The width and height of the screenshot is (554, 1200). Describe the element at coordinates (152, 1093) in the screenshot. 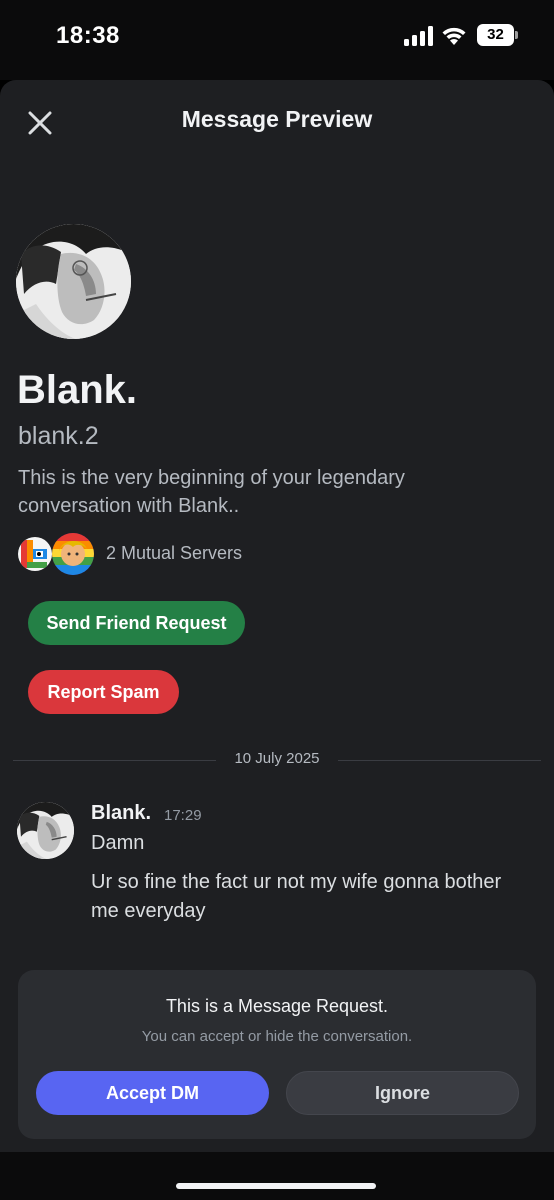

I see `accept-dm-button: Accept DM` at that location.